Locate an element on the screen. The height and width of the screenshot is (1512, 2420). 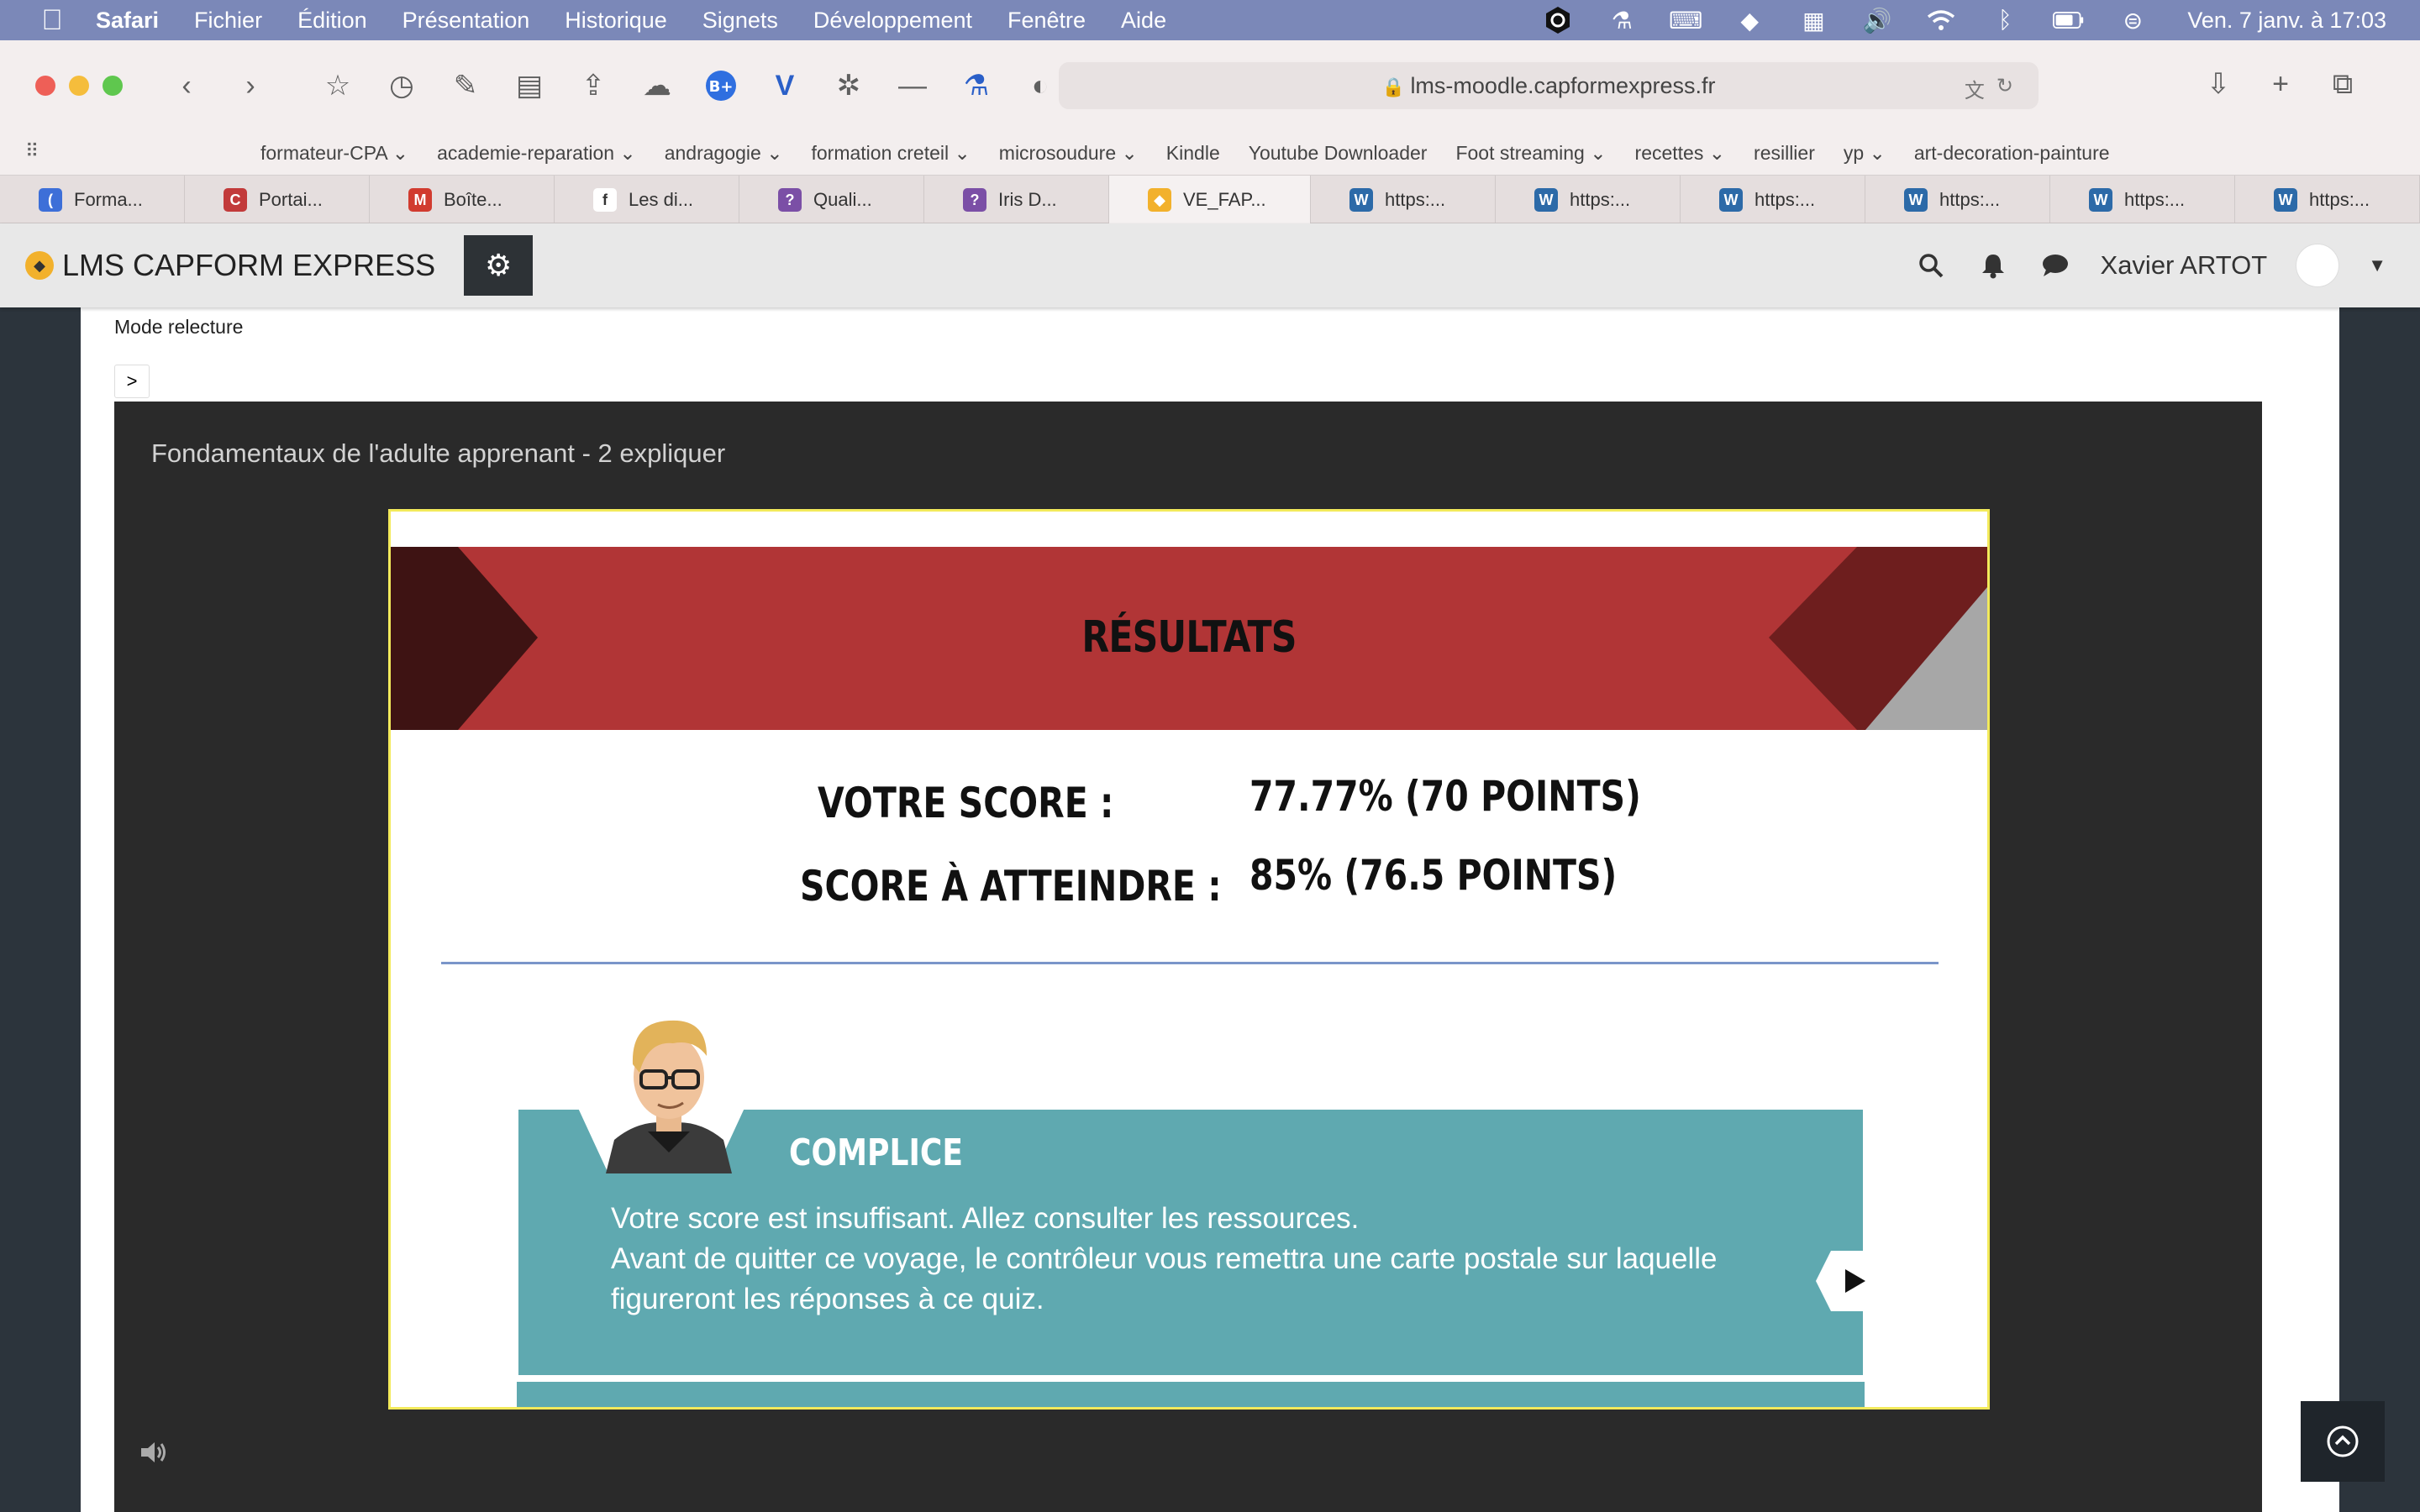
flask-icon: ⚗ is located at coordinates (1622, 20).